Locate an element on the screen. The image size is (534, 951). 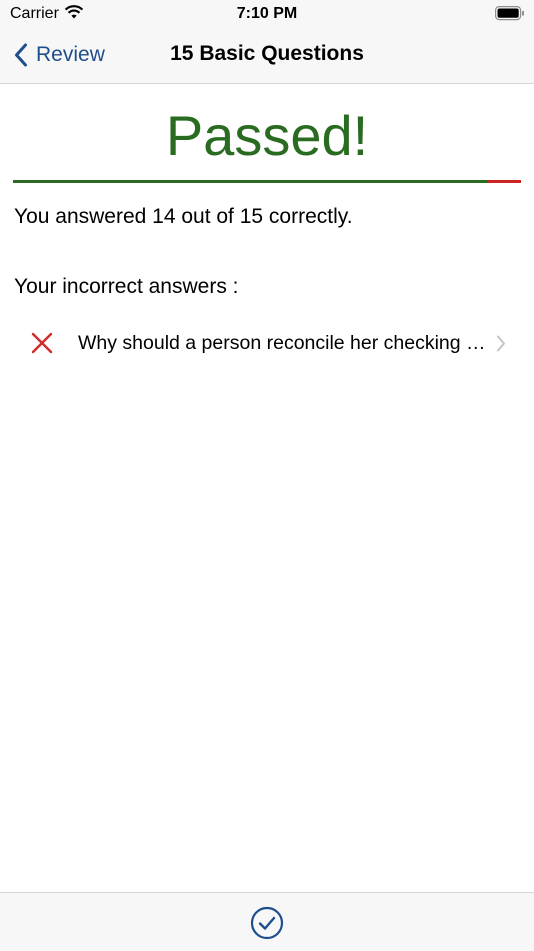
checkmark-circle-icon is located at coordinates (267, 925).